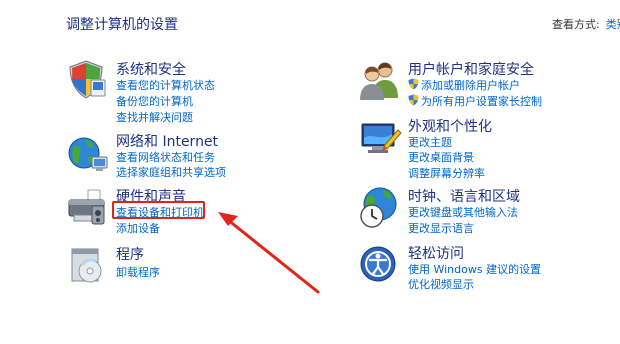 The image size is (620, 344). What do you see at coordinates (380, 80) in the screenshot?
I see `users-icon` at bounding box center [380, 80].